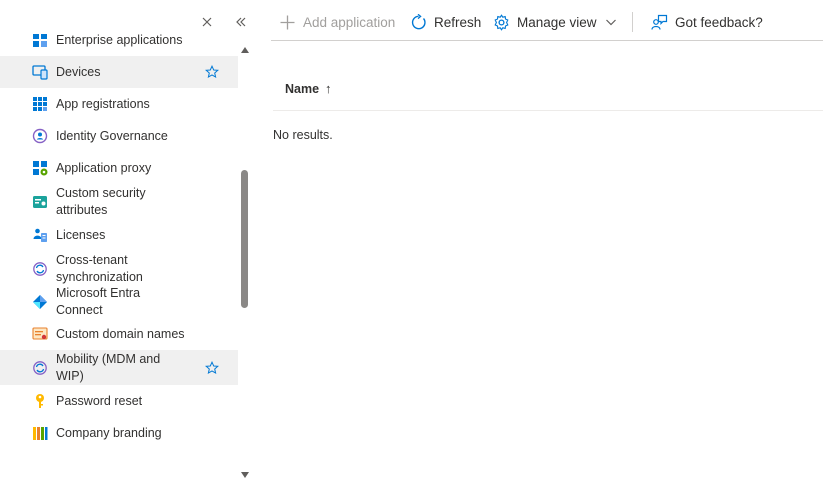 The width and height of the screenshot is (823, 483). I want to click on sidebar-scrollbar, so click(245, 261).